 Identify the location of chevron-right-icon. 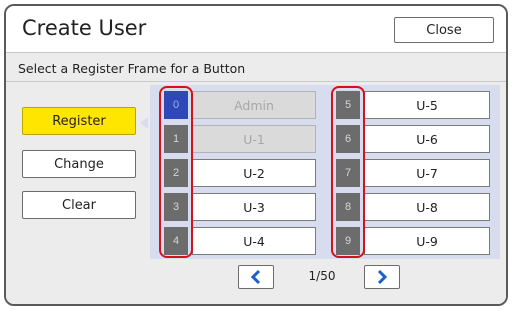
(382, 277).